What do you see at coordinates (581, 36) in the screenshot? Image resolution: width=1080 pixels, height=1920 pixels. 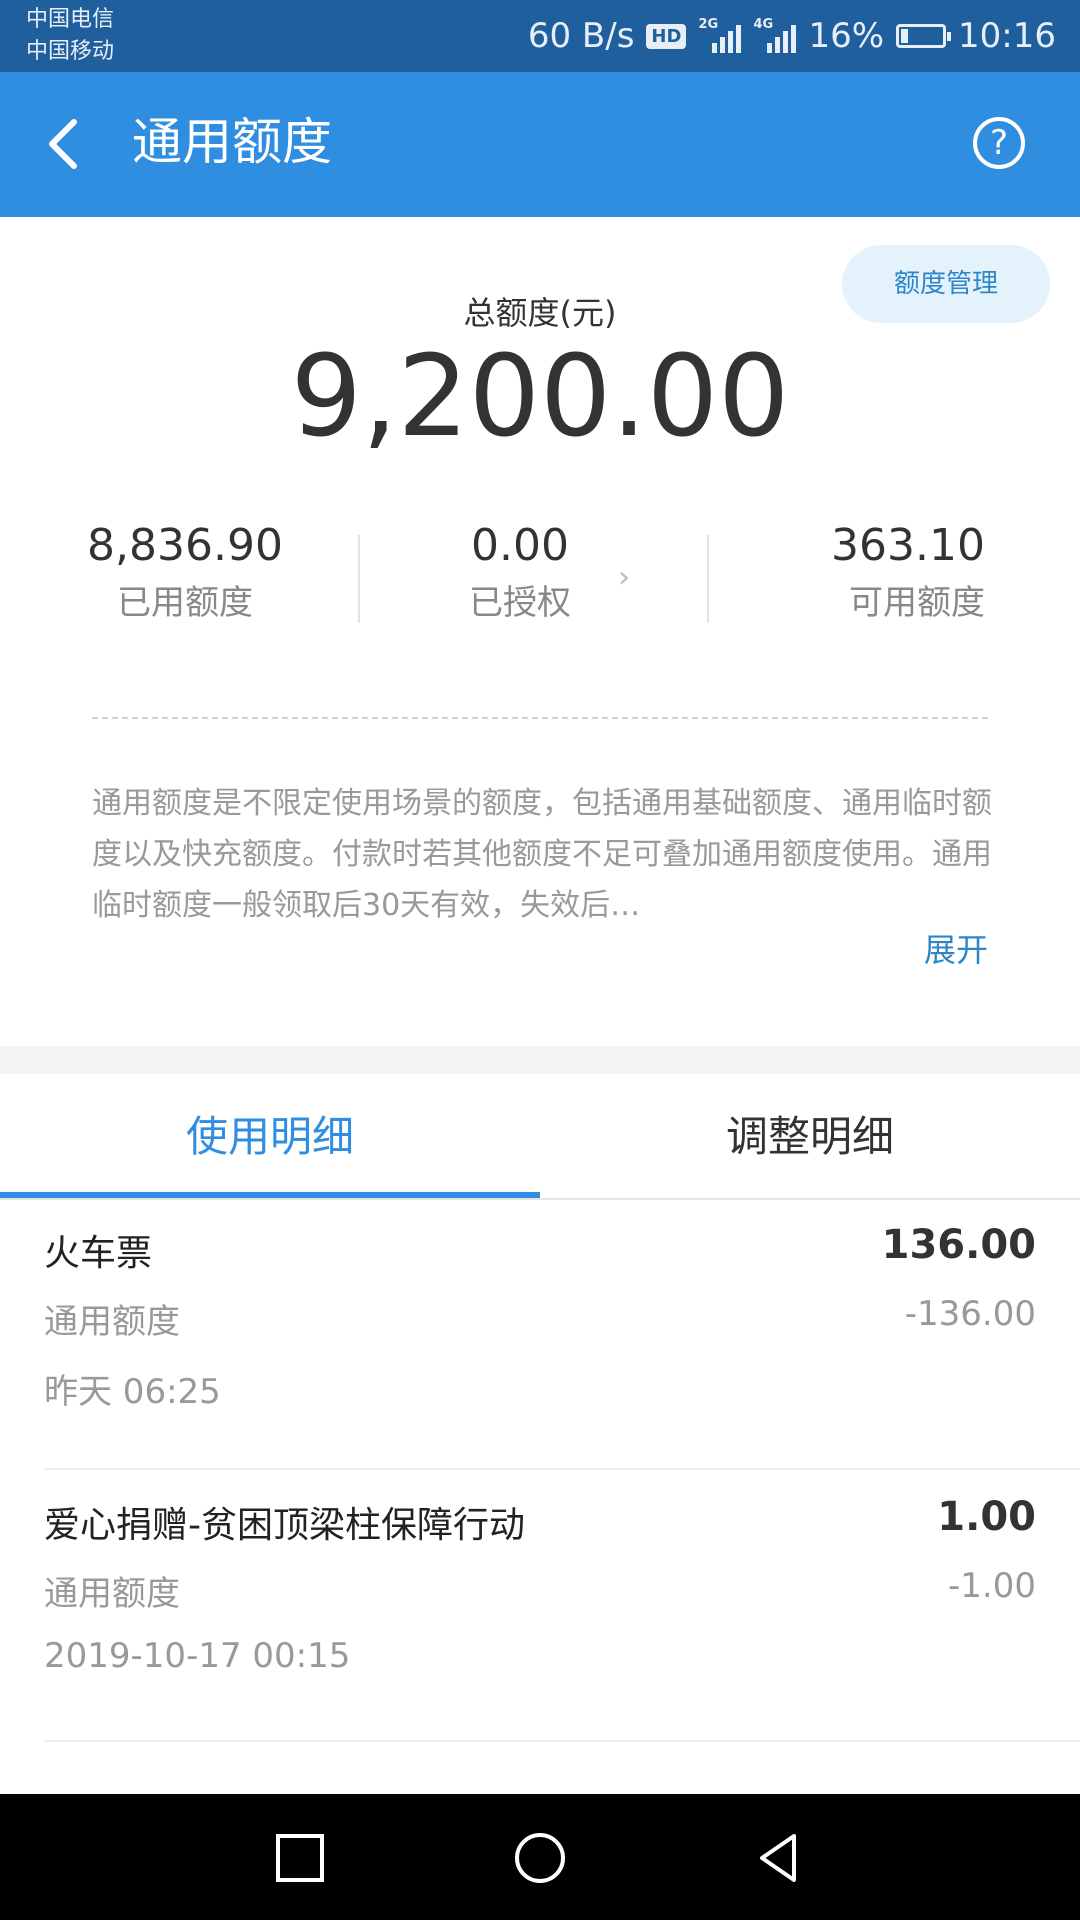 I see `net-speed: 60 B/s` at bounding box center [581, 36].